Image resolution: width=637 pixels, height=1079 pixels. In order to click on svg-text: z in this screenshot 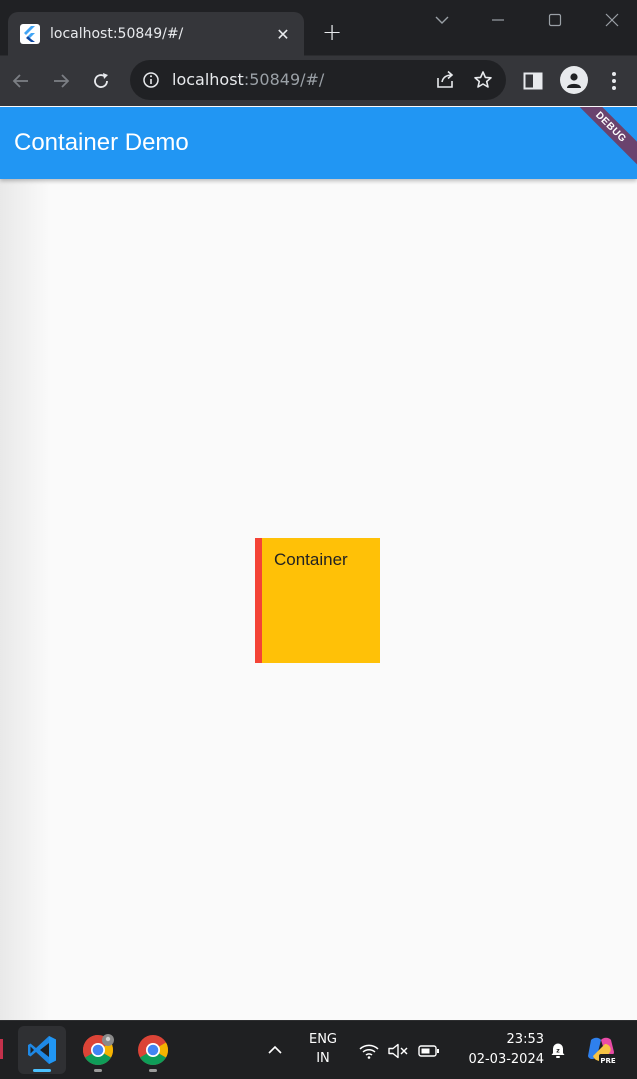, I will do `click(558, 1051)`.